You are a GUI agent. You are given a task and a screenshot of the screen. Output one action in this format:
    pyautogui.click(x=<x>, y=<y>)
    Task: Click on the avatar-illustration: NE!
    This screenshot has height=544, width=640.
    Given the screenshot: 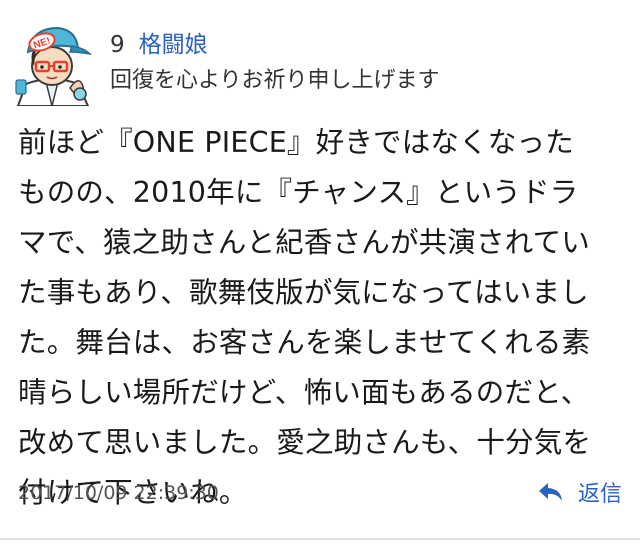 What is the action you would take?
    pyautogui.click(x=54, y=64)
    